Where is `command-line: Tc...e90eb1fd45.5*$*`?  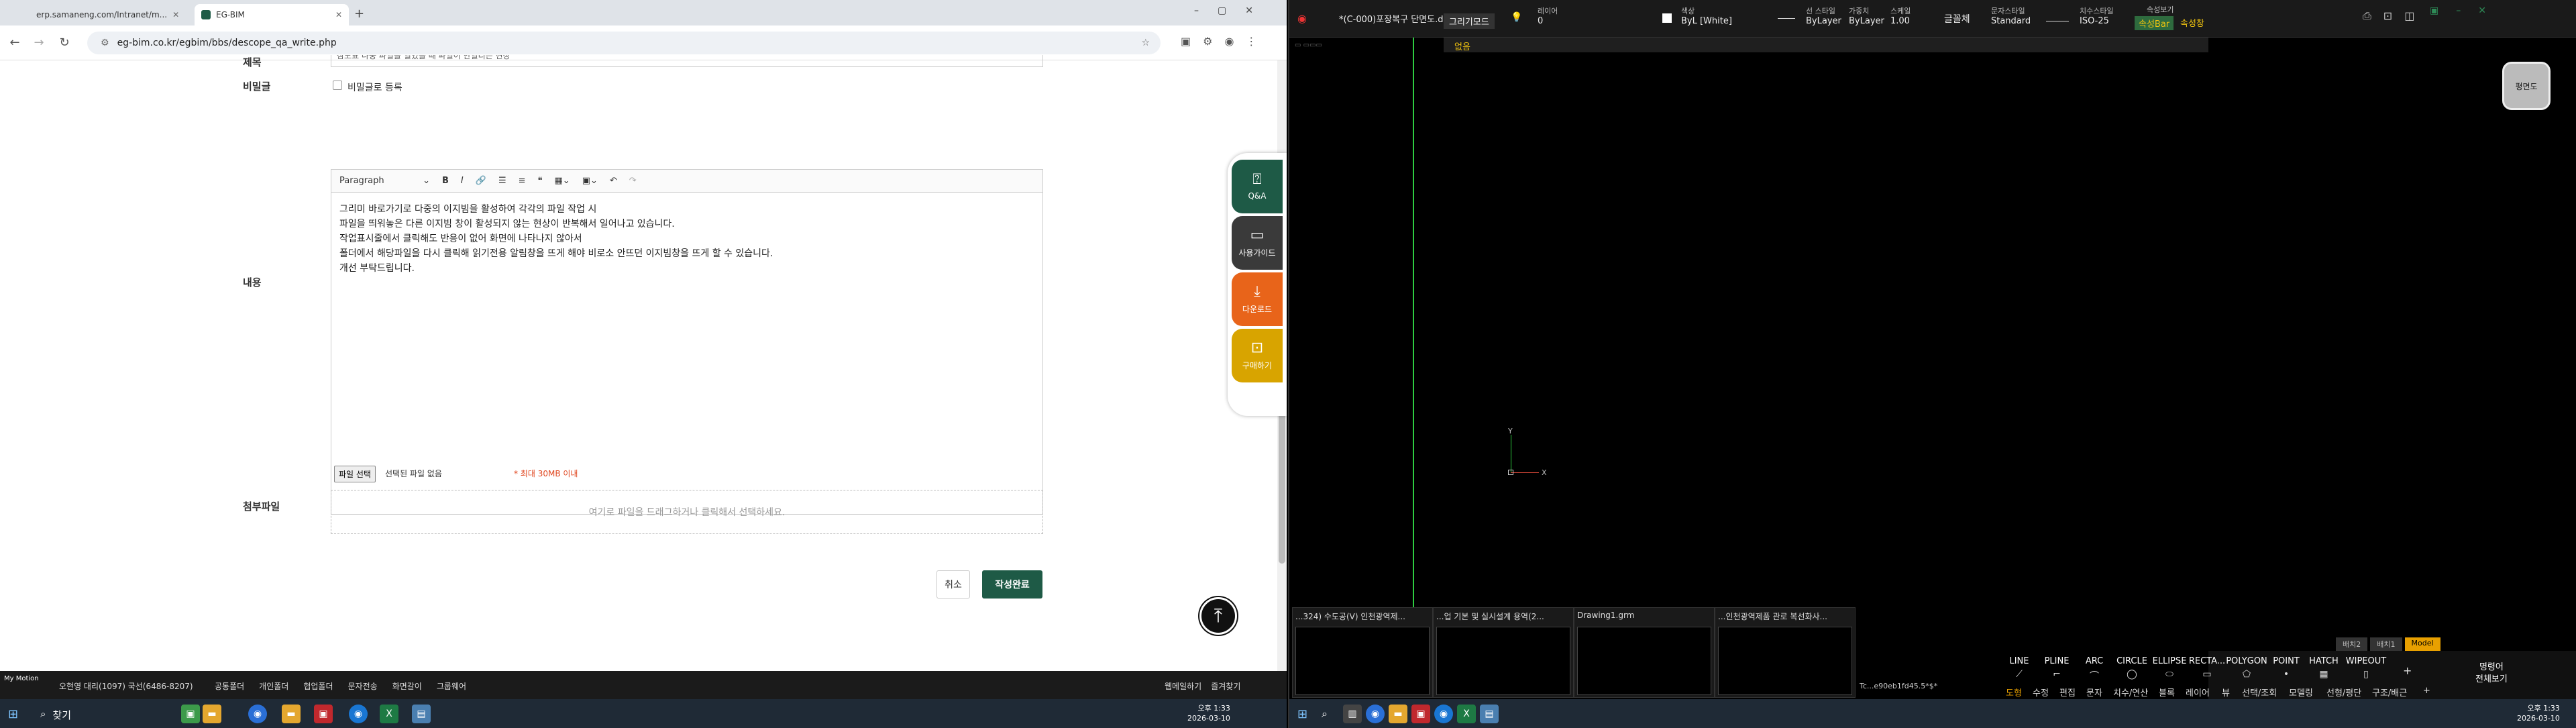
command-line: Tc...e90eb1fd45.5*$* is located at coordinates (1898, 686).